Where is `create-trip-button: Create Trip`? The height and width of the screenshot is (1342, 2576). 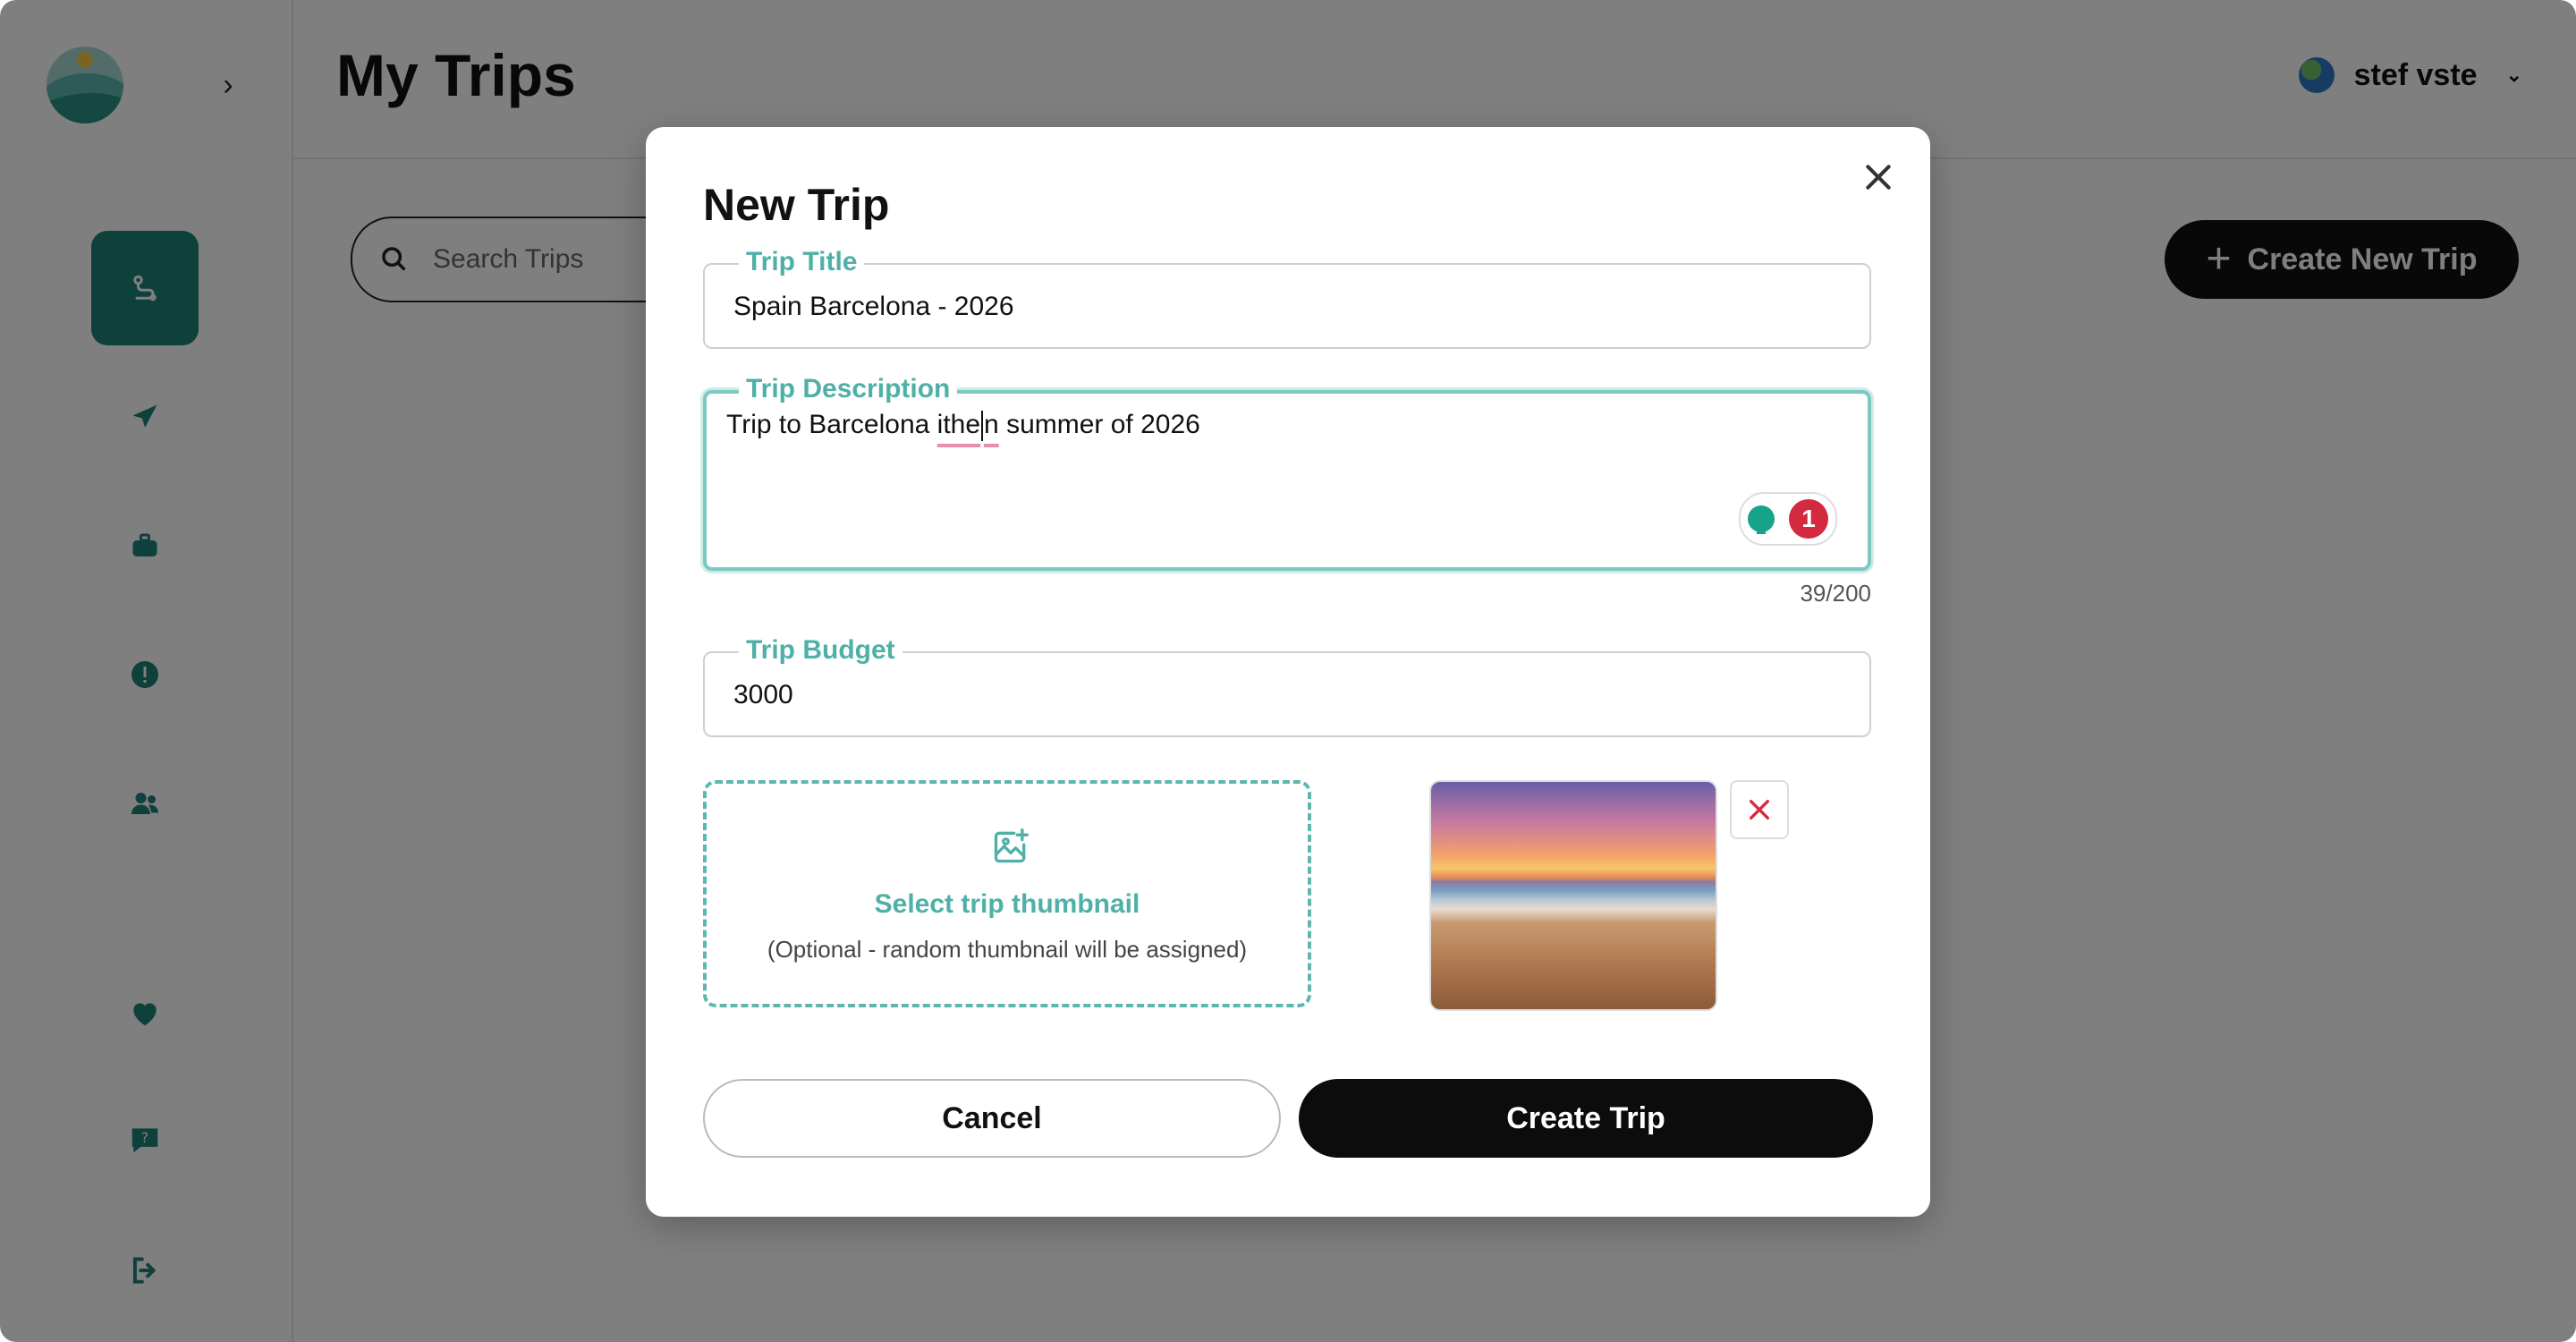
create-trip-button: Create Trip is located at coordinates (1586, 1118).